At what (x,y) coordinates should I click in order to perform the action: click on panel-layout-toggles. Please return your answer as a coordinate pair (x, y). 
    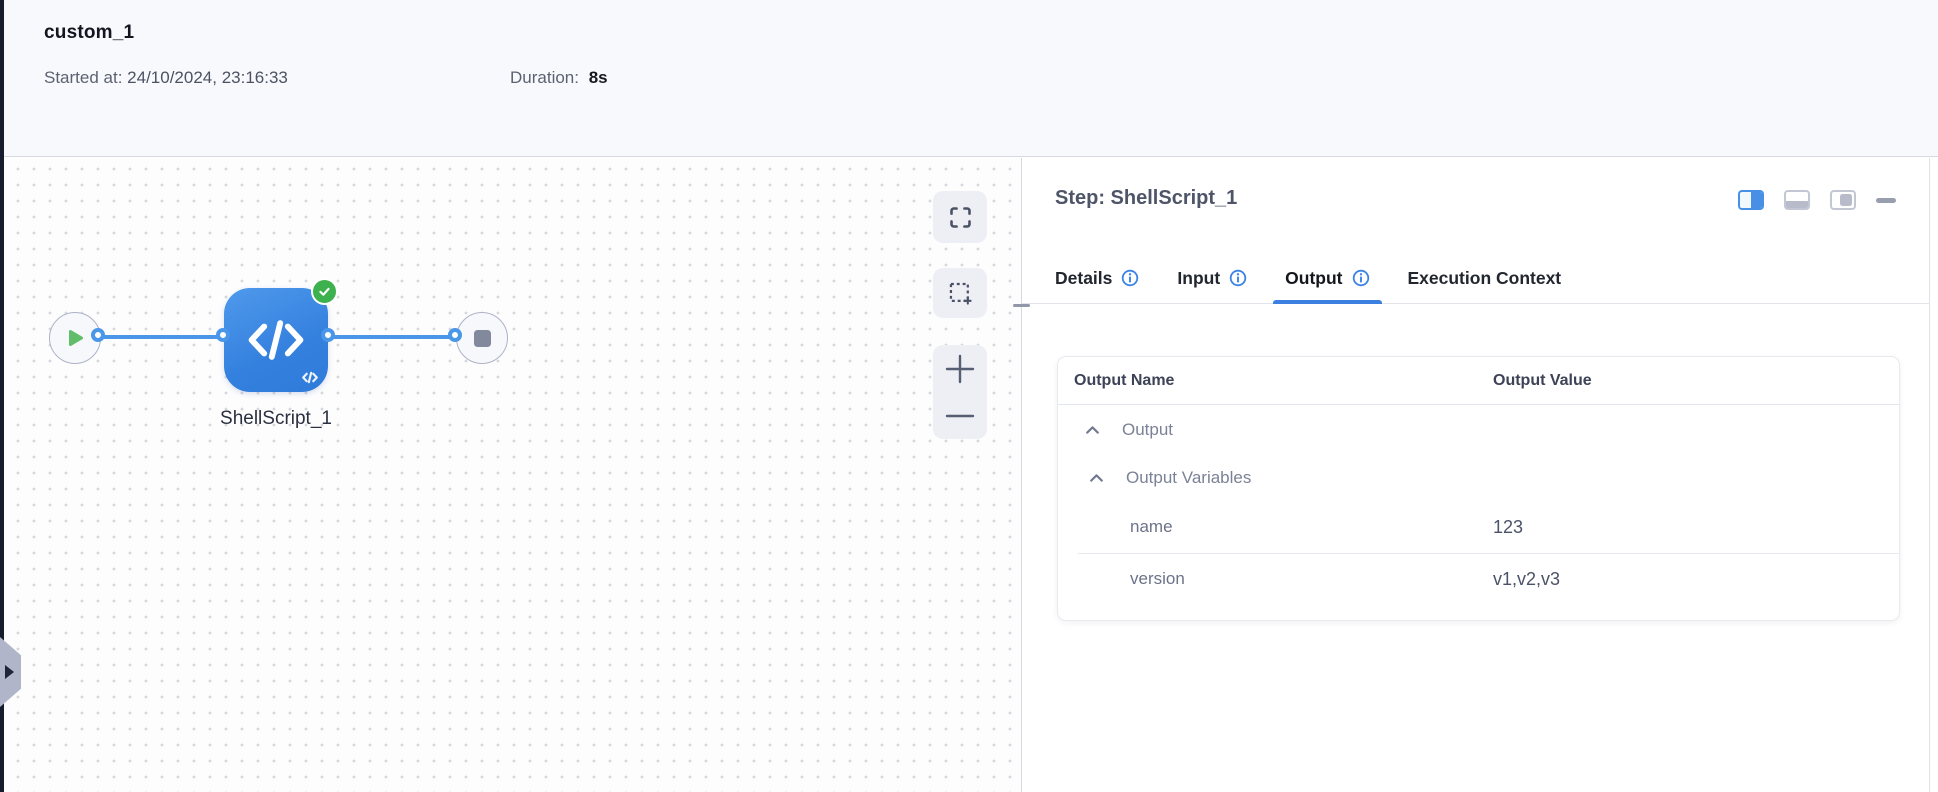
    Looking at the image, I should click on (1817, 200).